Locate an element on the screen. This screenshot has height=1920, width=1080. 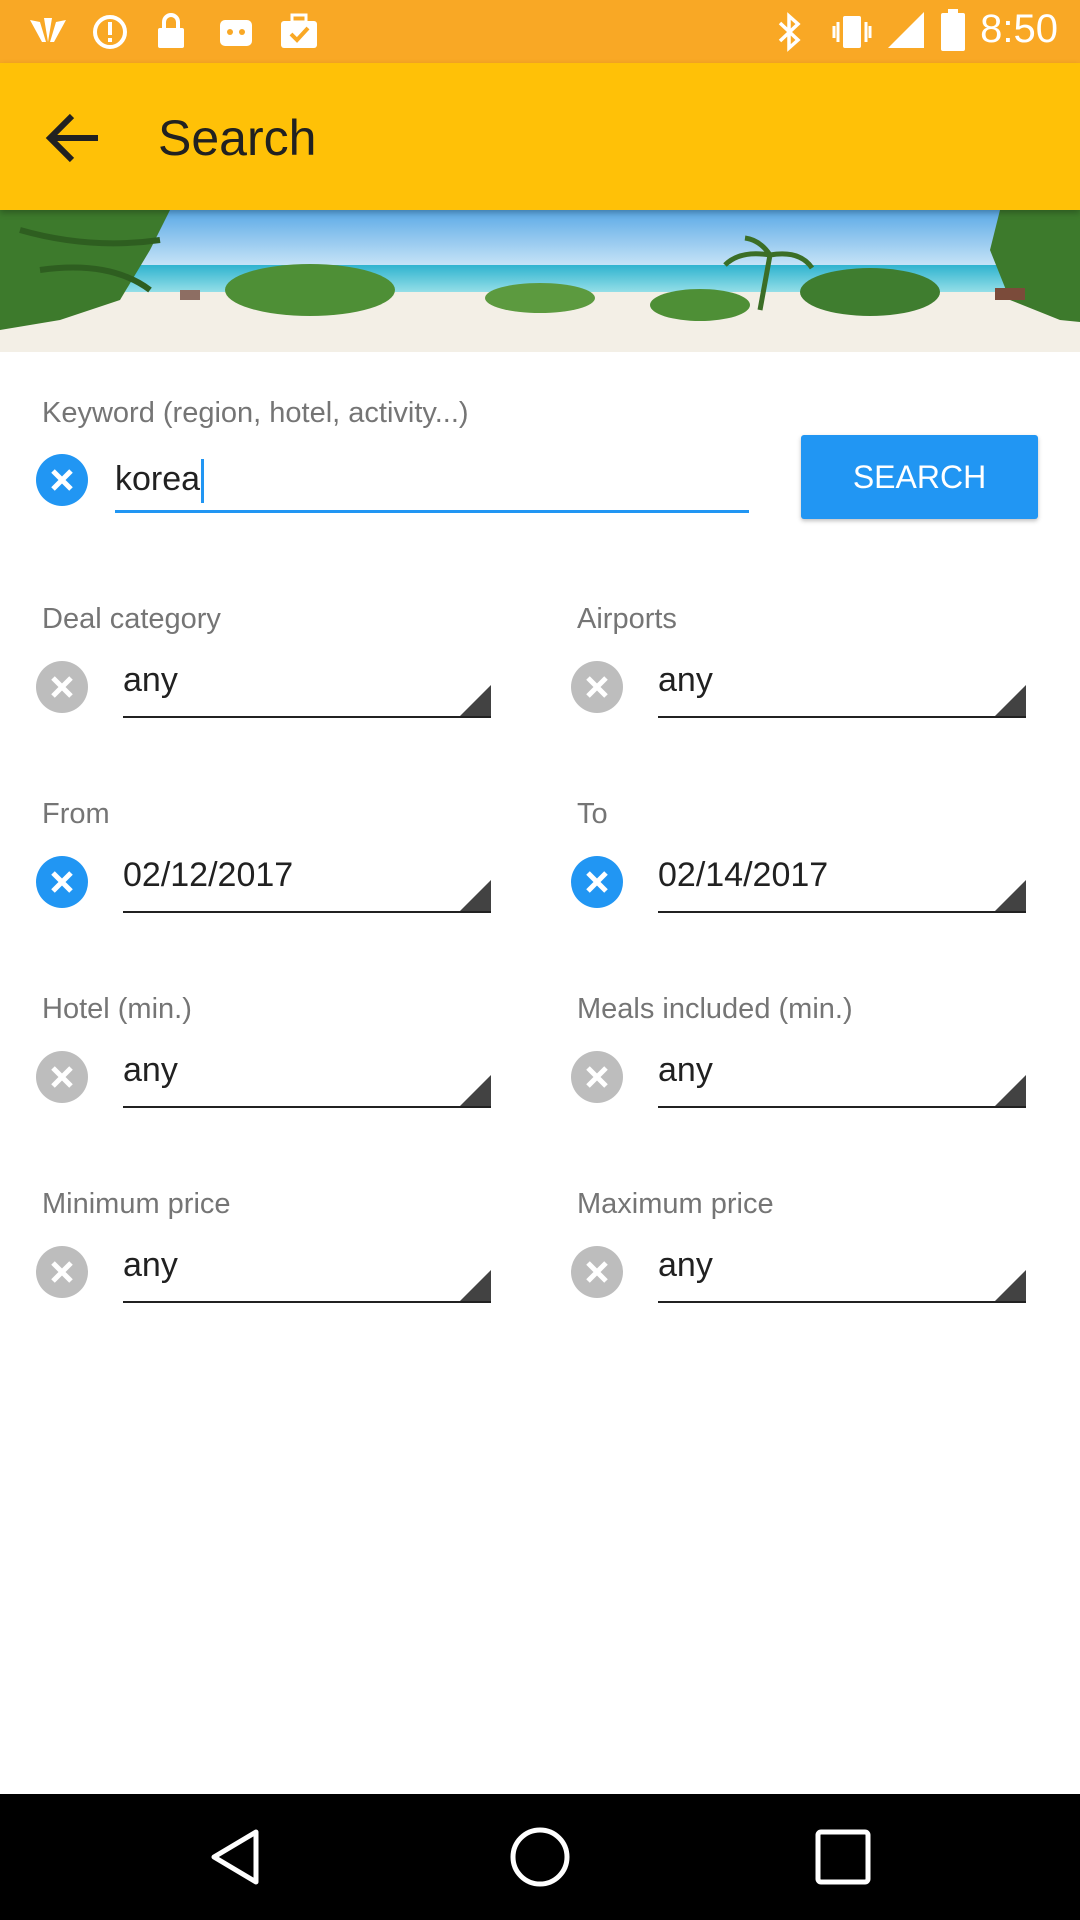
deal-category-value: any is located at coordinates (150, 680).